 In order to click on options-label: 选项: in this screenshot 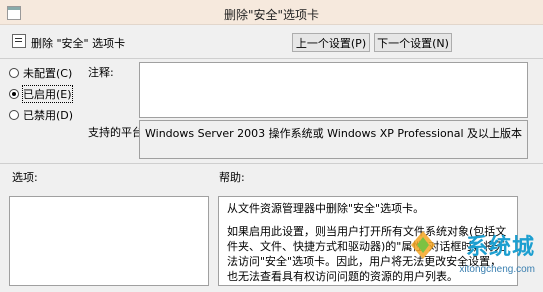, I will do `click(25, 177)`.